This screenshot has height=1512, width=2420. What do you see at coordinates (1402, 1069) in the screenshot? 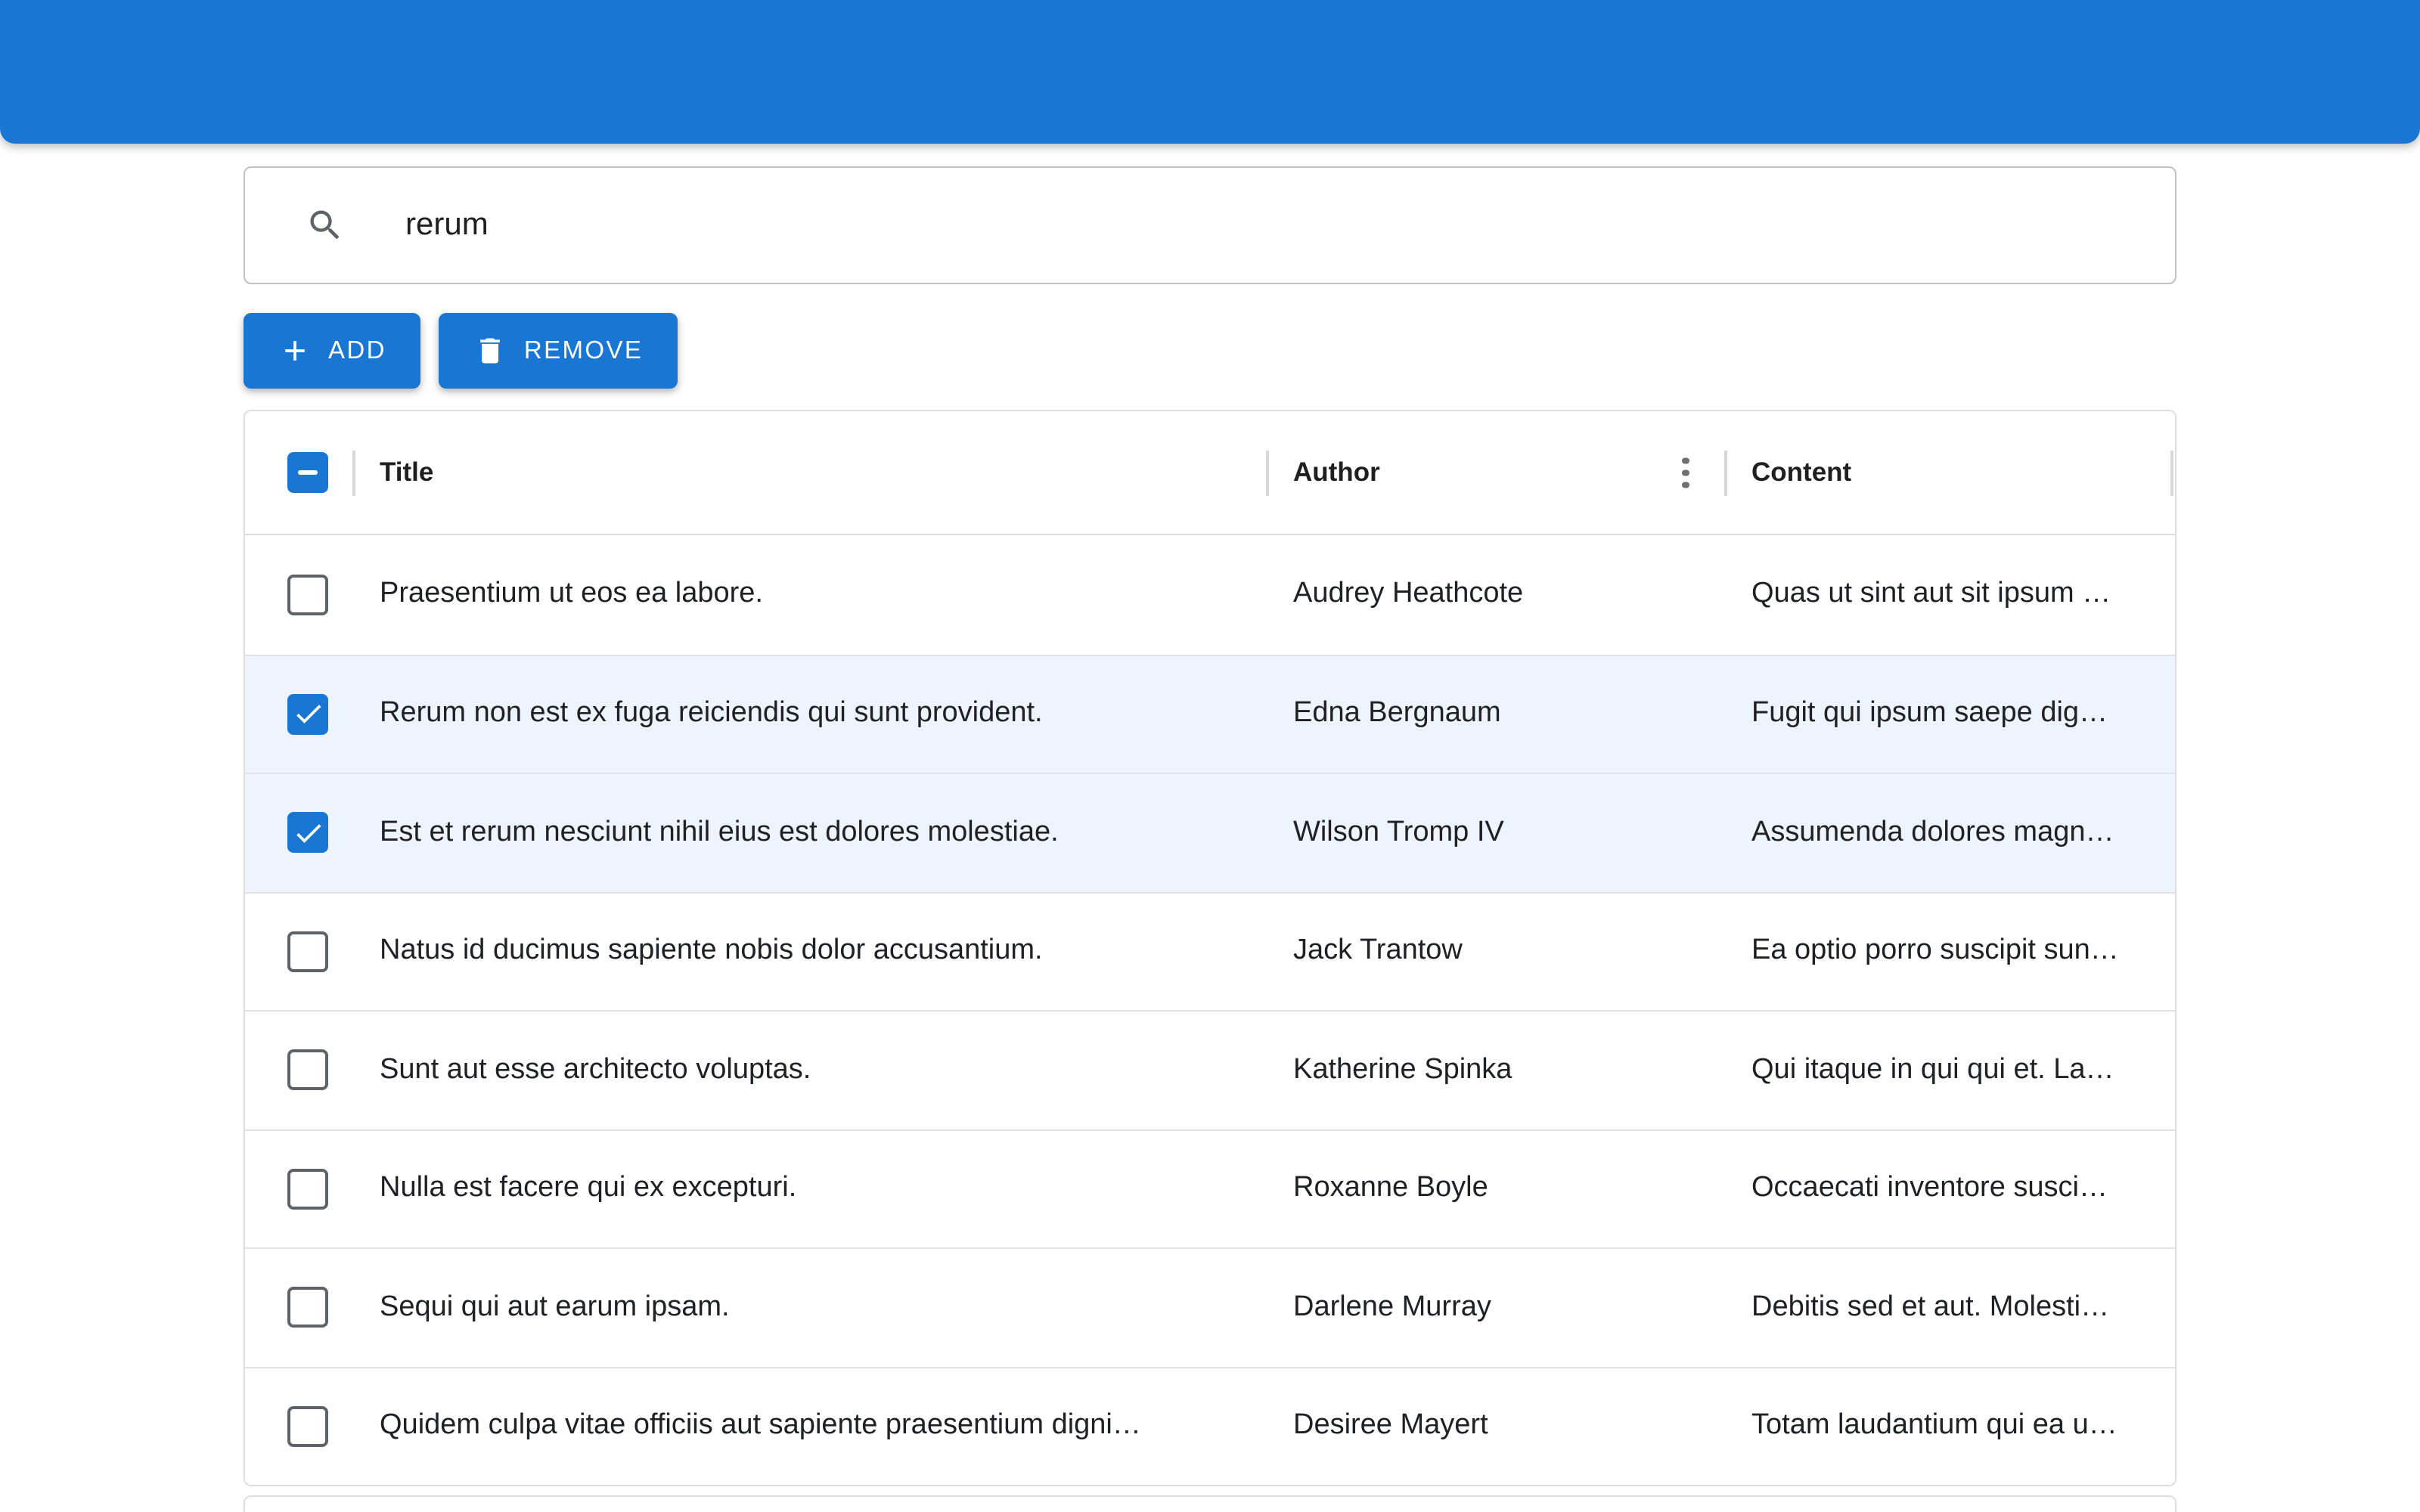
I see `cell-author: Katherine Spinka` at bounding box center [1402, 1069].